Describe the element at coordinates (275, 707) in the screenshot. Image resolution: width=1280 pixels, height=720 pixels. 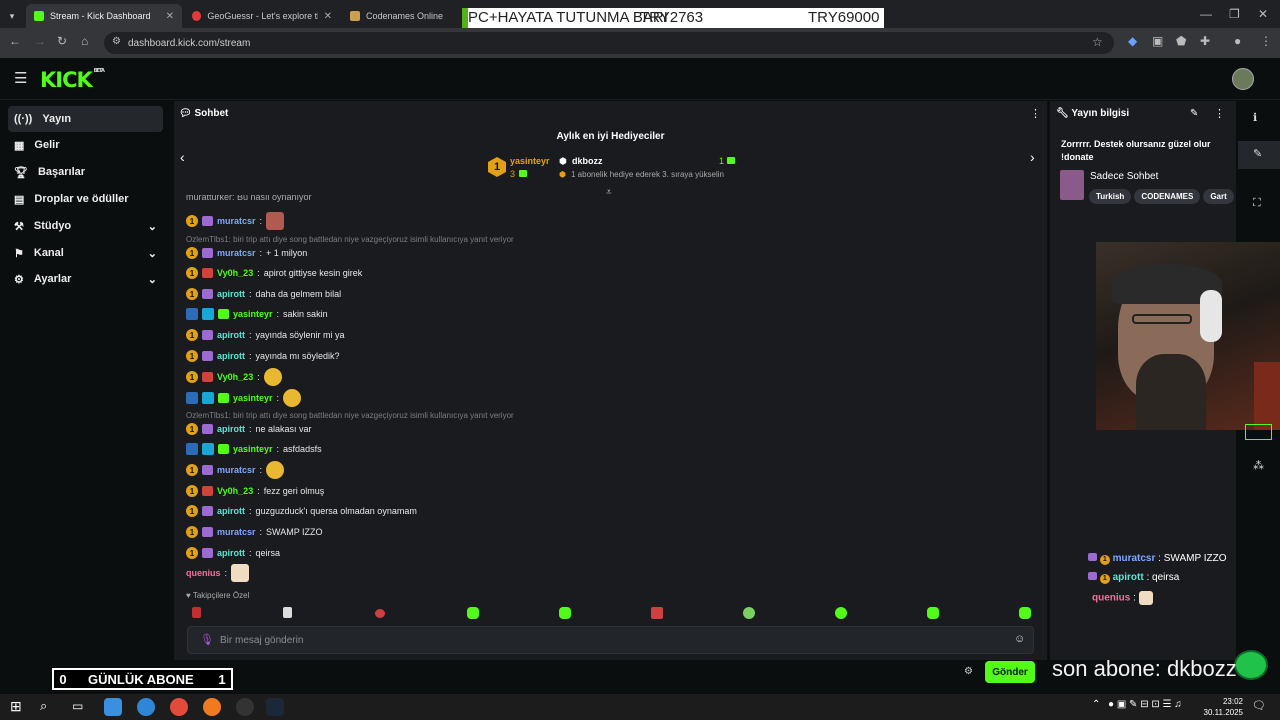
I see `steam-icon` at that location.